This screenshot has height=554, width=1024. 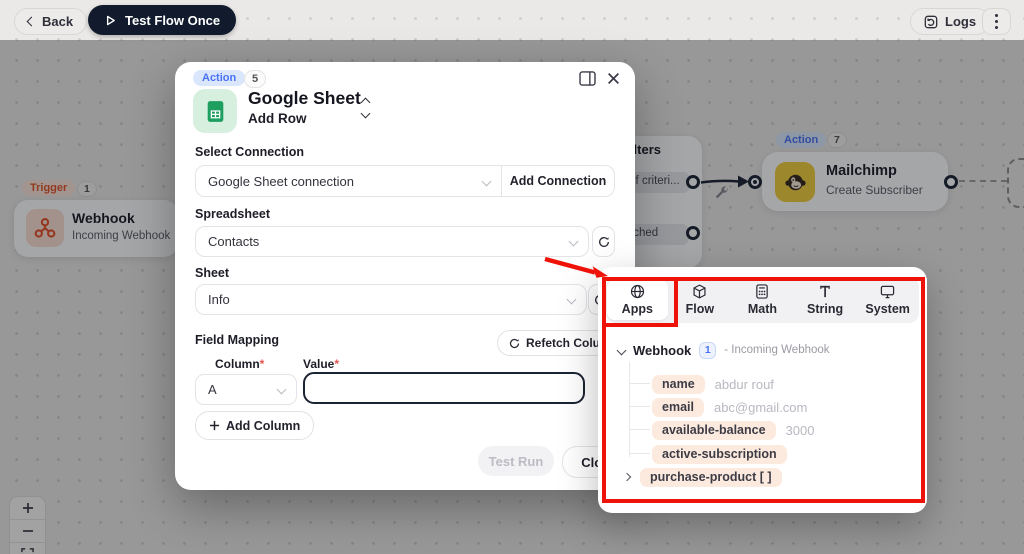 What do you see at coordinates (637, 291) in the screenshot?
I see `globe-icon` at bounding box center [637, 291].